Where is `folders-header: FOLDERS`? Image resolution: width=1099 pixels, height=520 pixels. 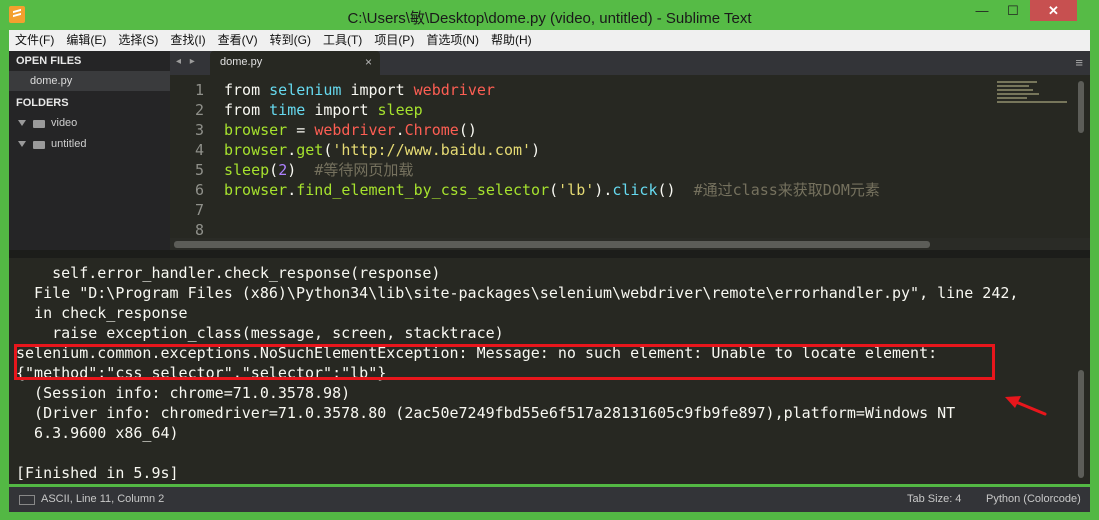 folders-header: FOLDERS is located at coordinates (42, 103).